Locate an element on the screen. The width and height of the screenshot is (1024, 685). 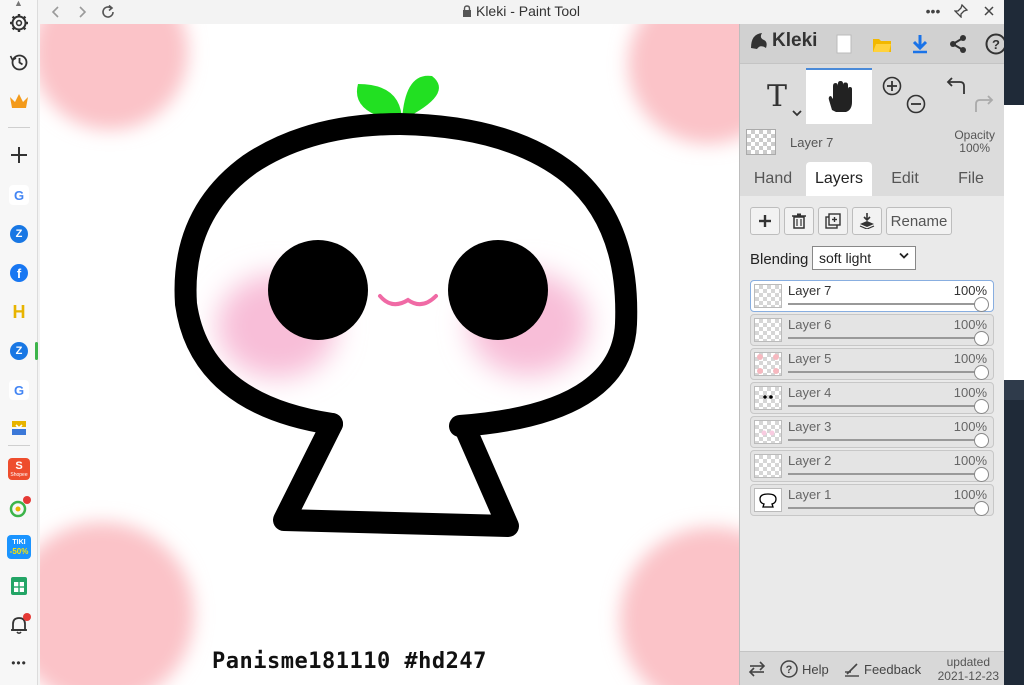
sheets-icon is located at coordinates (19, 586).